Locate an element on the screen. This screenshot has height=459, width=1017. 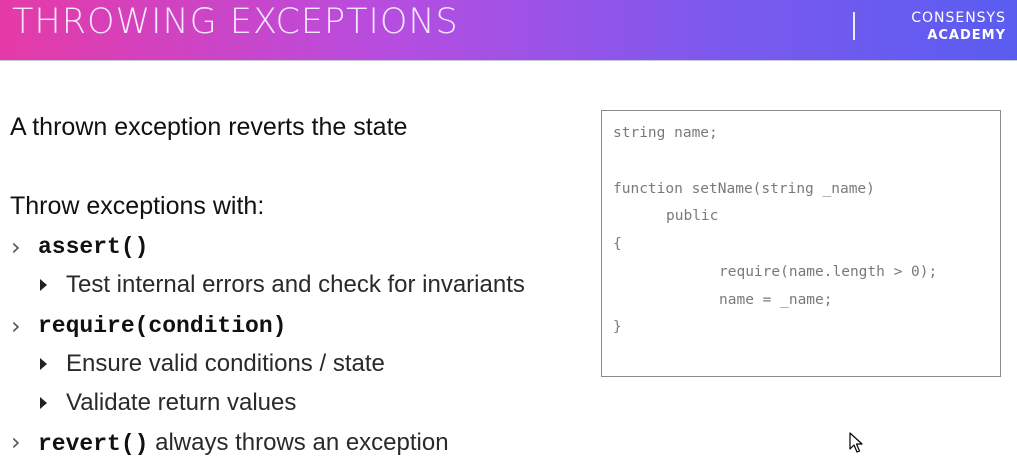
bullet-code: require(condition) is located at coordinates (162, 326).